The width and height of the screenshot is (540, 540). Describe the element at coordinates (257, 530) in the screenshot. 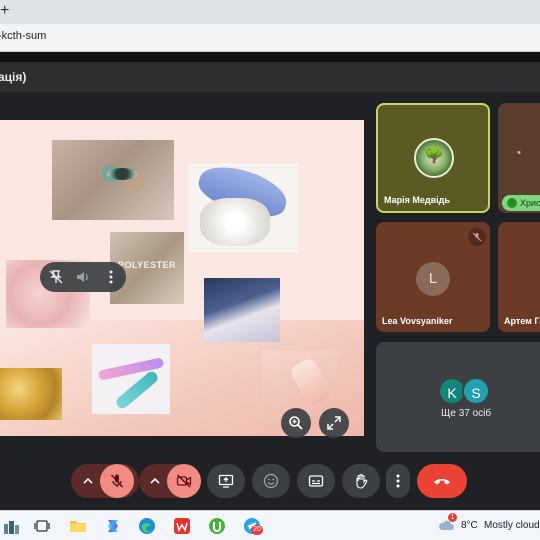

I see `telegram-unread-badge: 20` at that location.